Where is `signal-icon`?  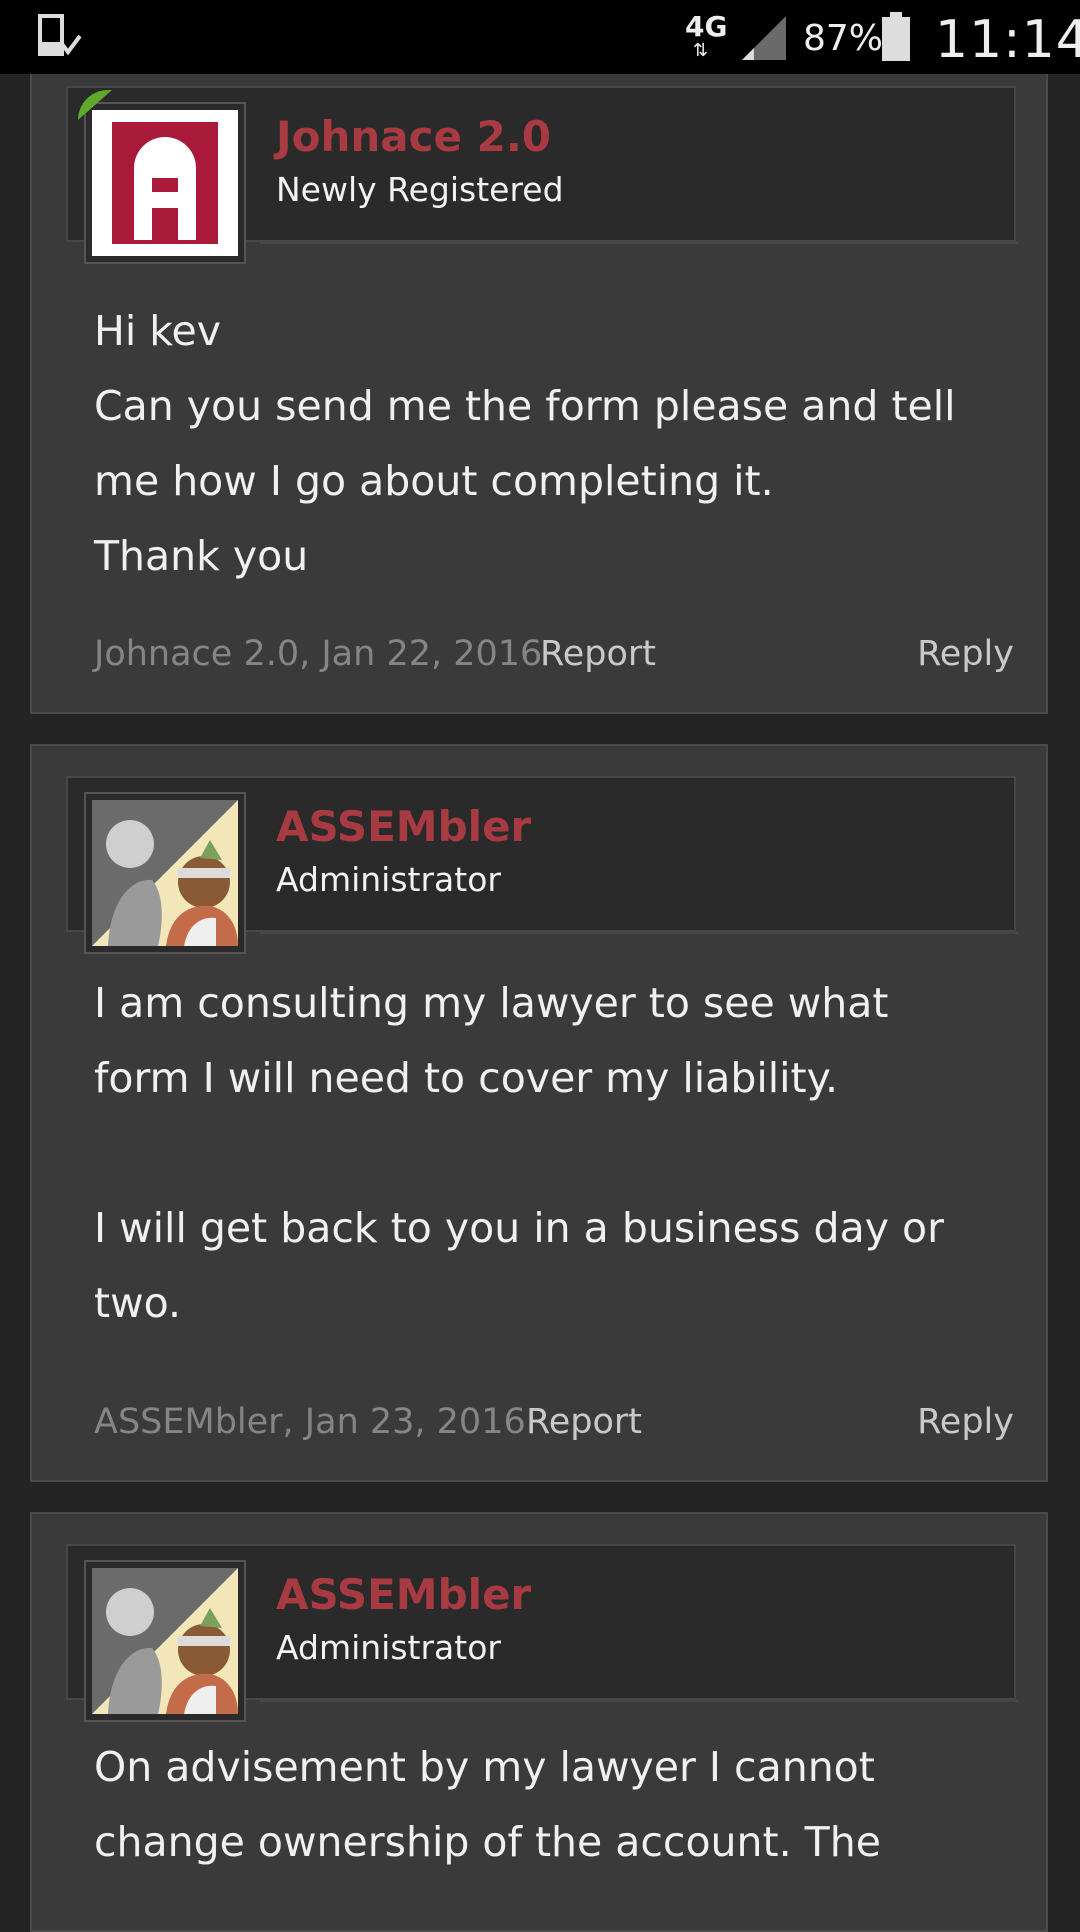 signal-icon is located at coordinates (764, 38).